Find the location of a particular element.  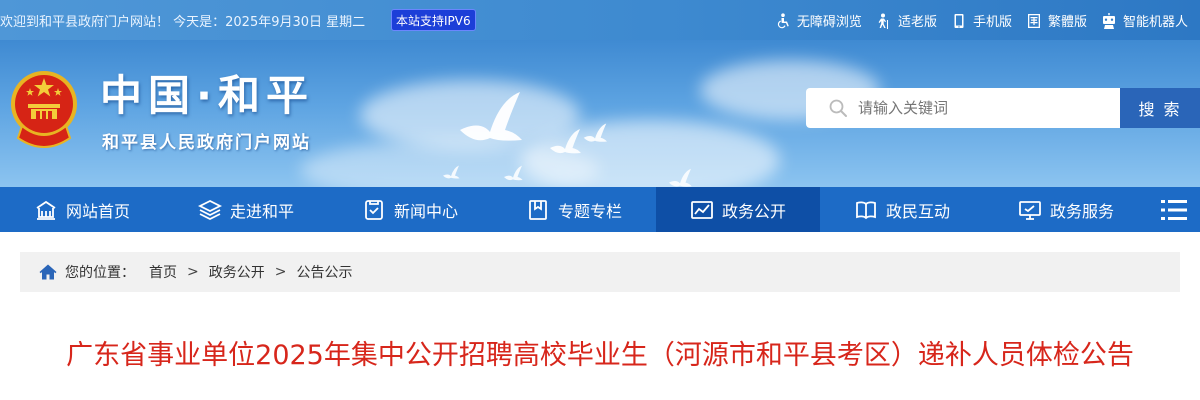

search-icon is located at coordinates (838, 108).